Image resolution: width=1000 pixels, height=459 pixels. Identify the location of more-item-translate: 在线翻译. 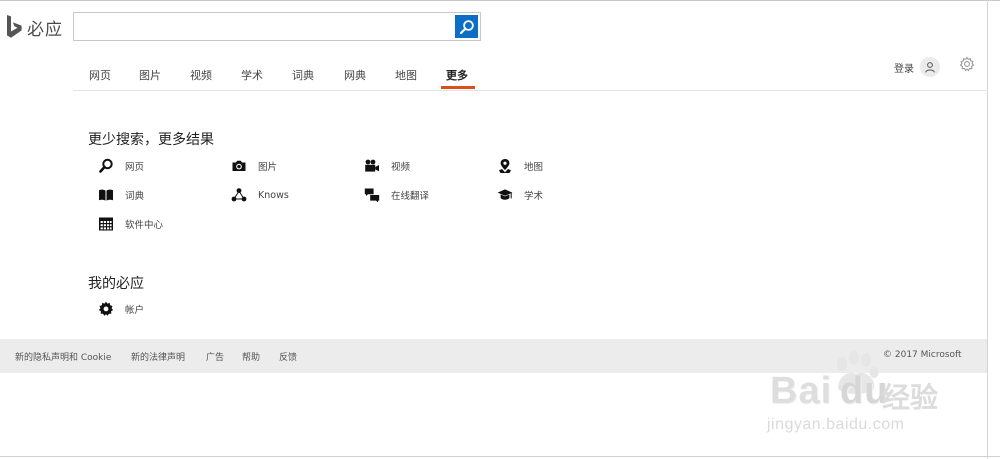
(396, 195).